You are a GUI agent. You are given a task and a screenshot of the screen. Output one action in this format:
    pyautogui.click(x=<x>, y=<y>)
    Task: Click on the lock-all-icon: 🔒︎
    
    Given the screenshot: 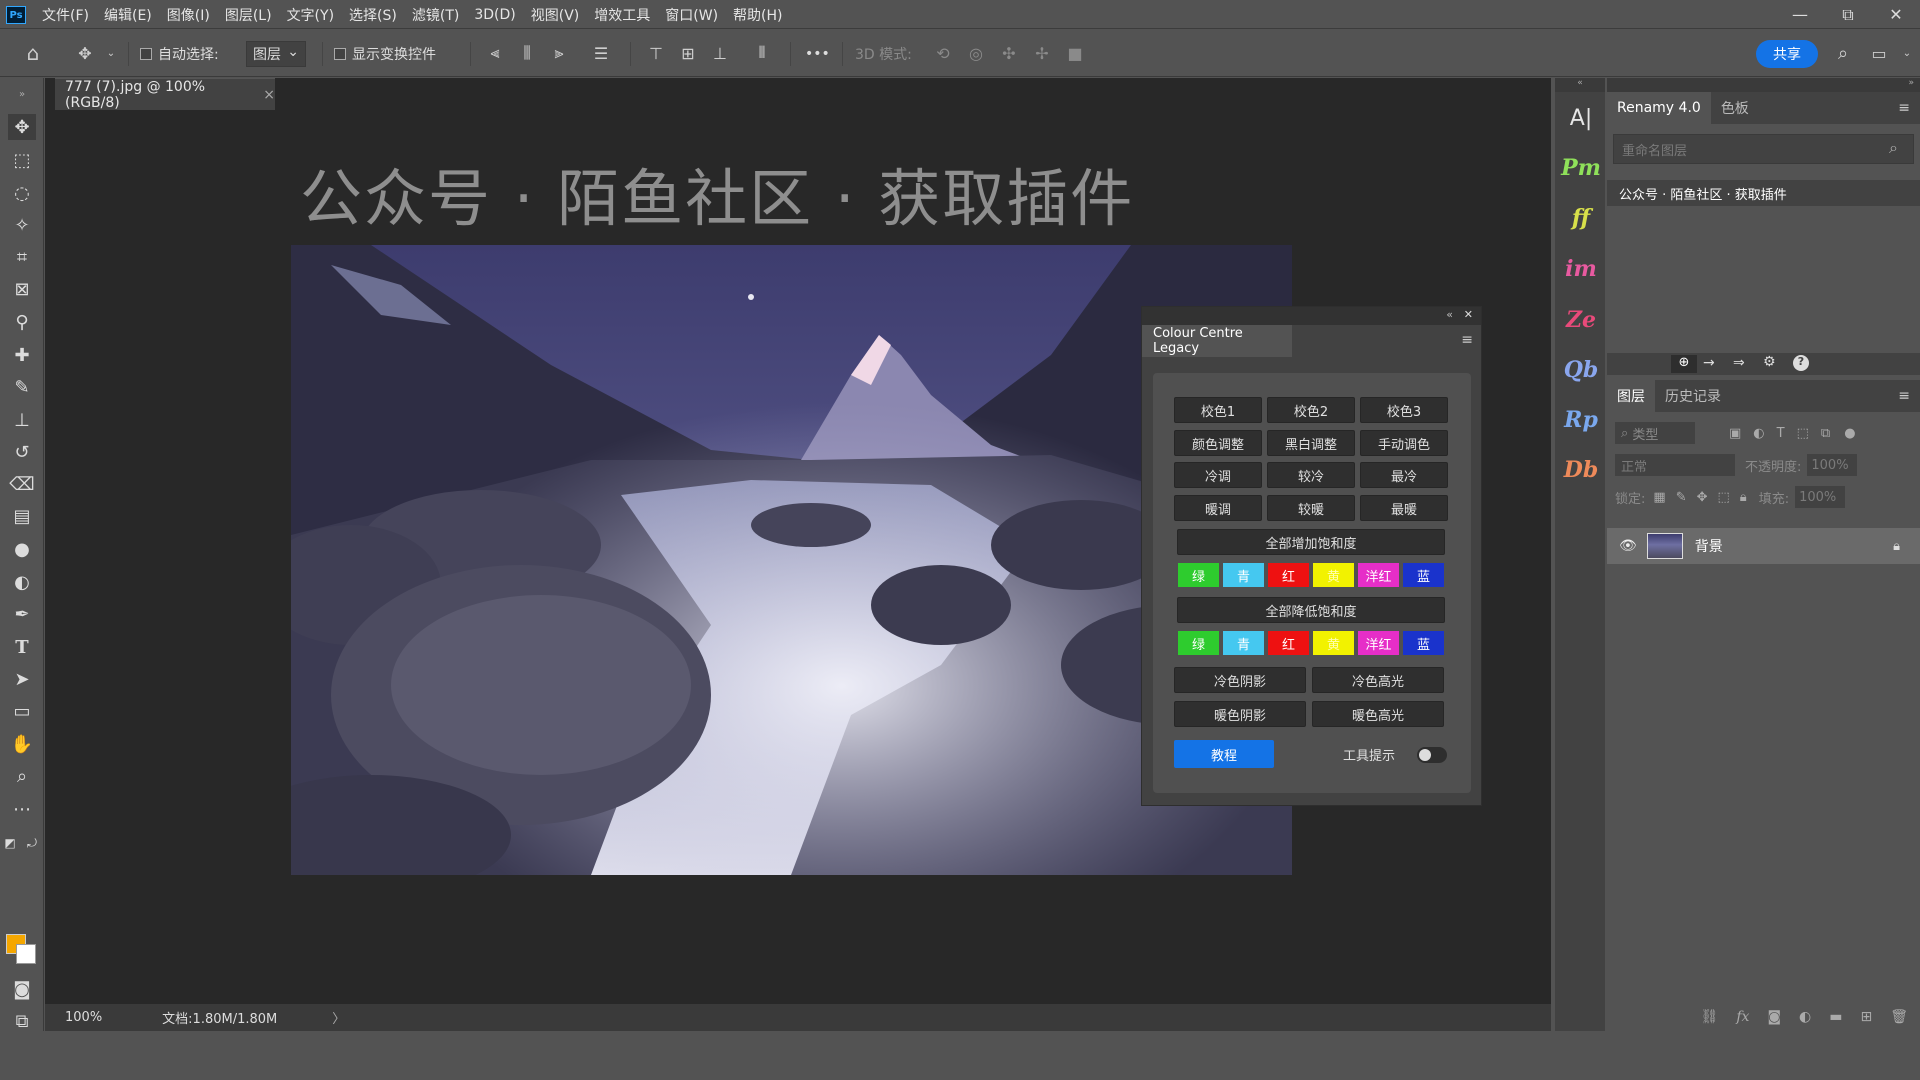 What is the action you would take?
    pyautogui.click(x=1743, y=497)
    